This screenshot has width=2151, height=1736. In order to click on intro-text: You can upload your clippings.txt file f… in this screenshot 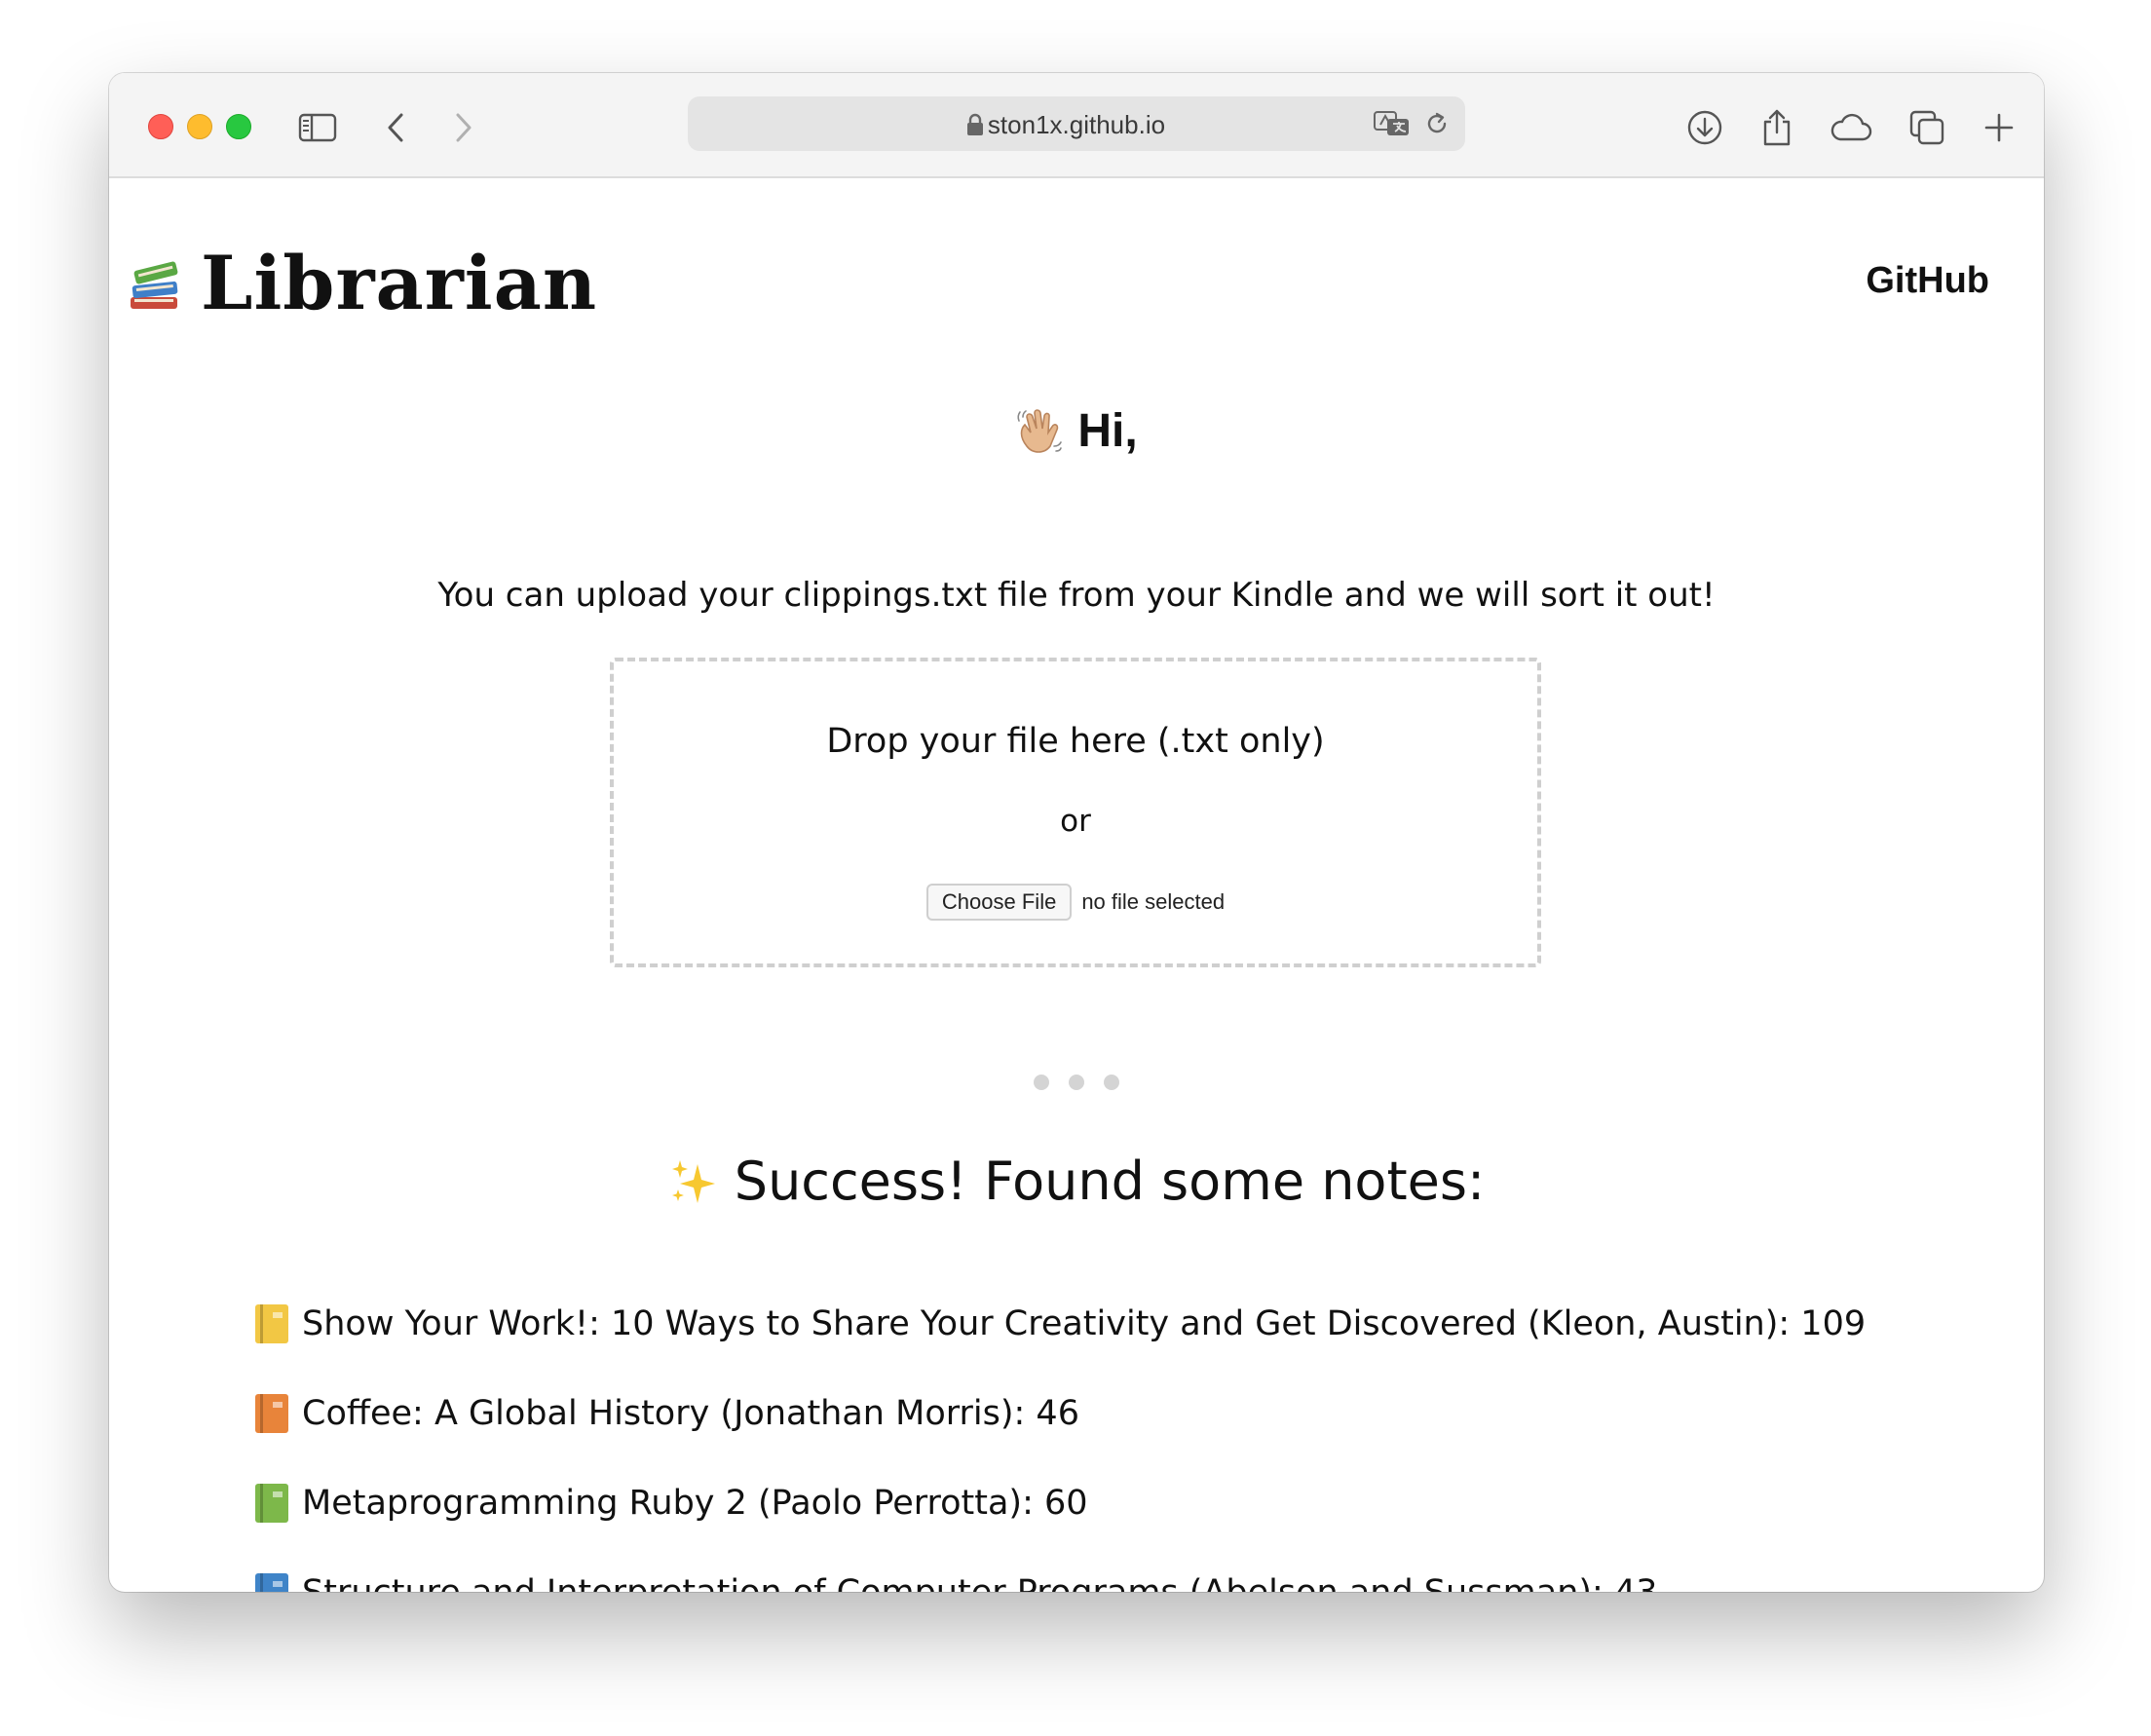, I will do `click(1076, 595)`.